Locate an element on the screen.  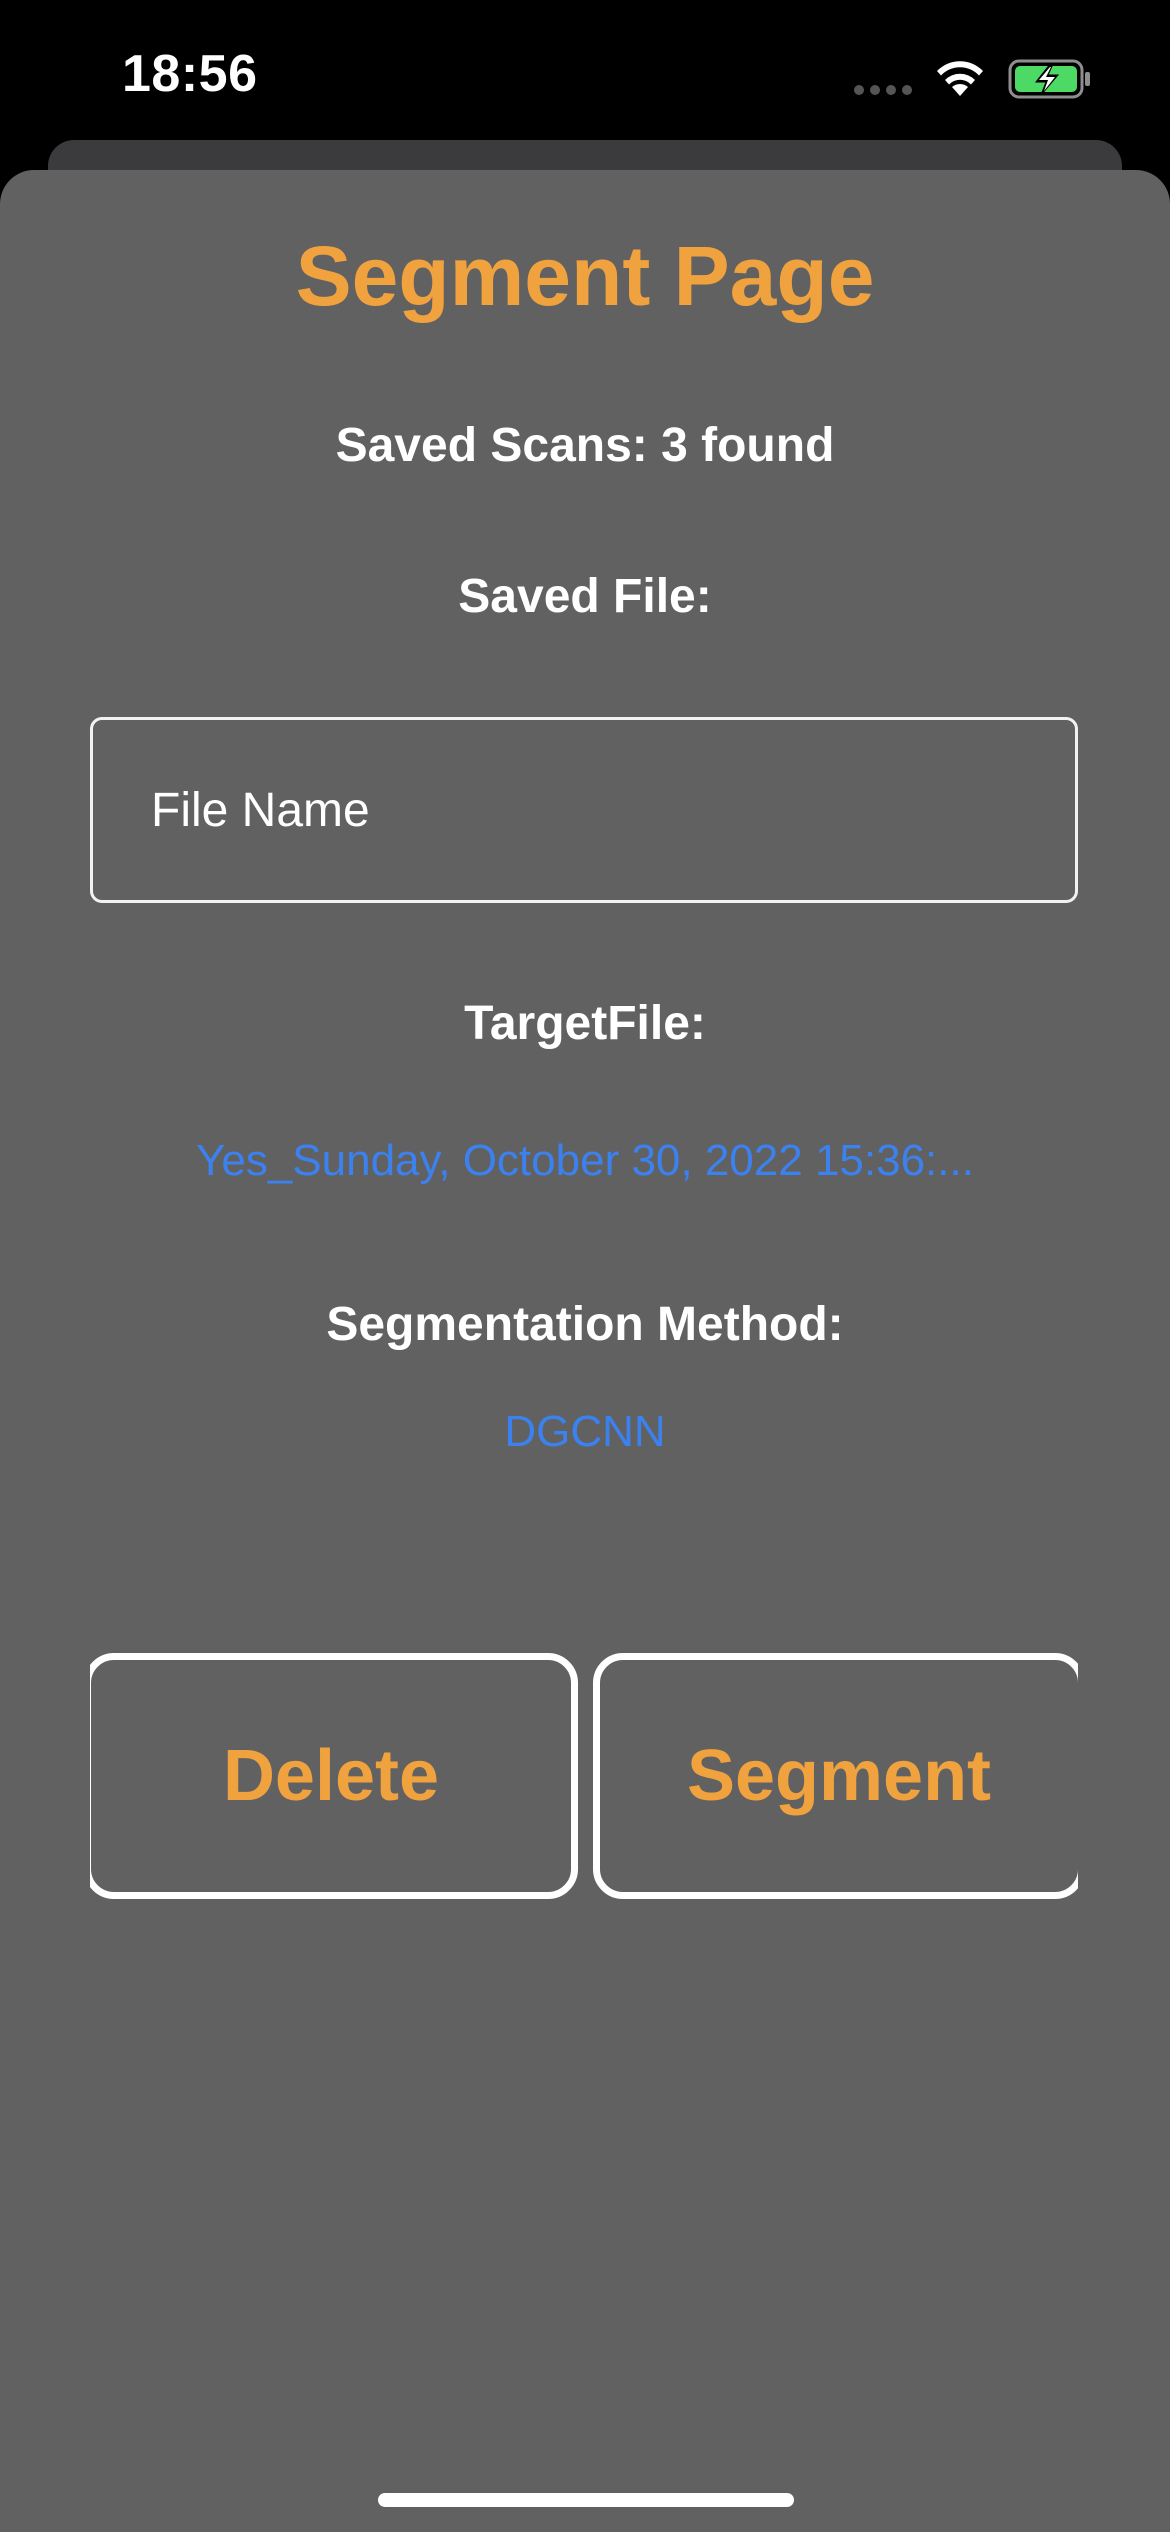
segmentation-method-picker: DGCNN is located at coordinates (585, 1432).